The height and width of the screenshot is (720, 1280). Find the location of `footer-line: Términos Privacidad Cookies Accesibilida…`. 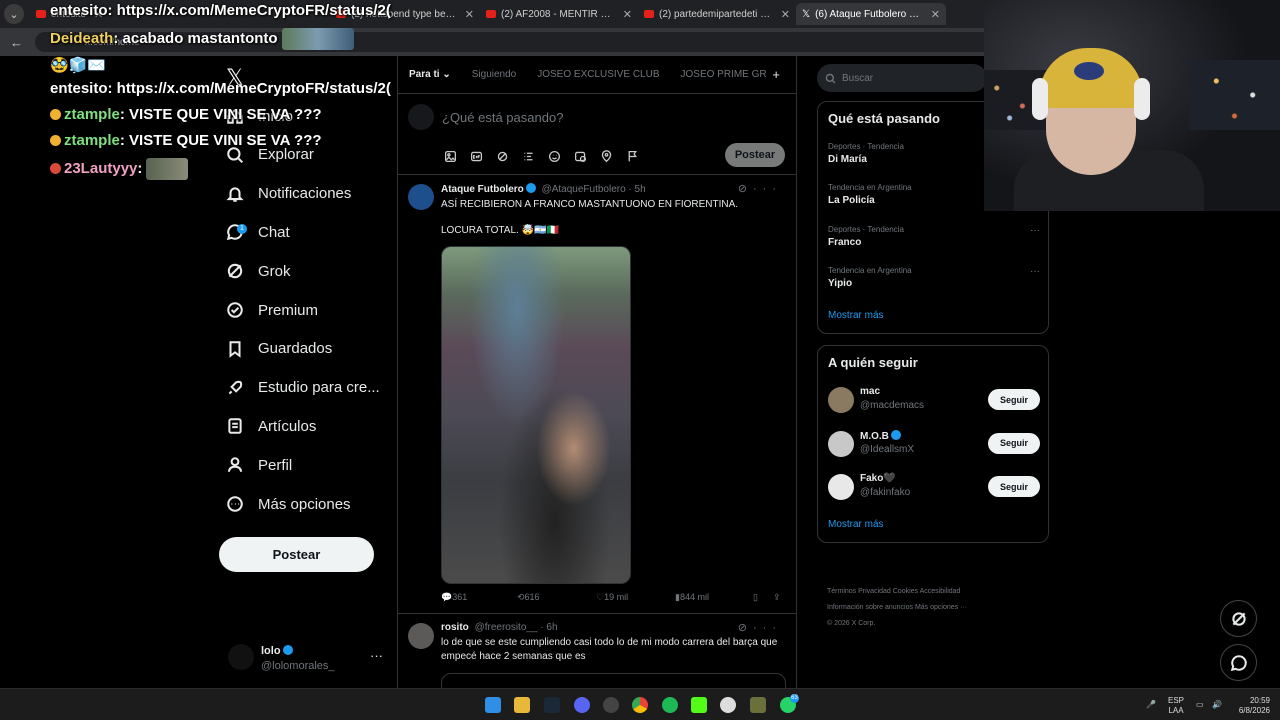

footer-line: Términos Privacidad Cookies Accesibilida… is located at coordinates (937, 592).